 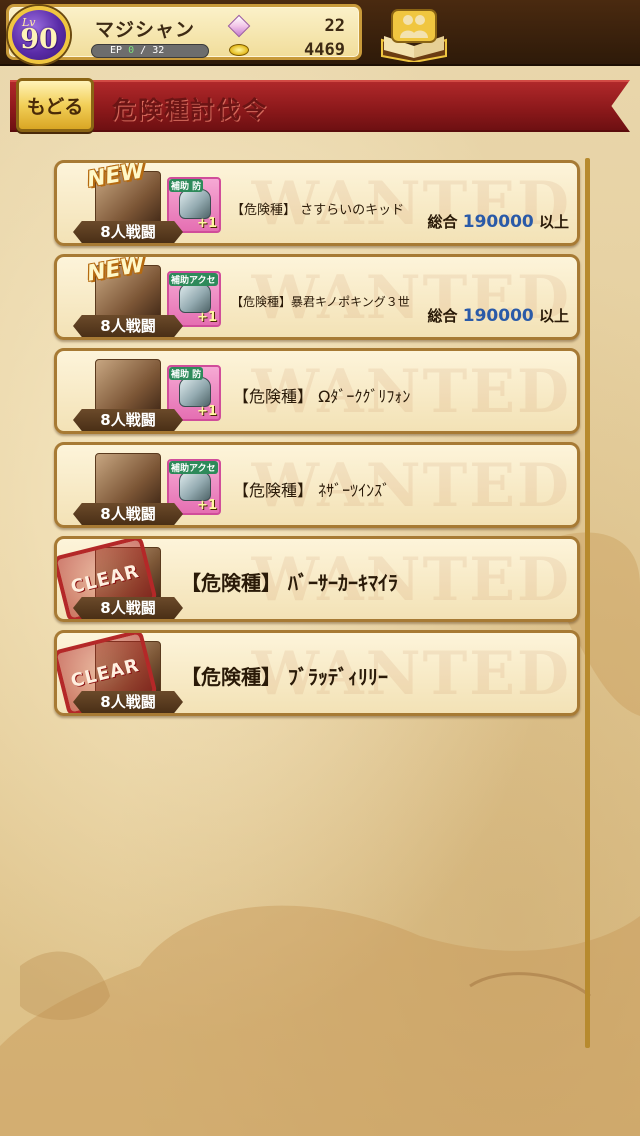 I want to click on friends-book-button, so click(x=414, y=35).